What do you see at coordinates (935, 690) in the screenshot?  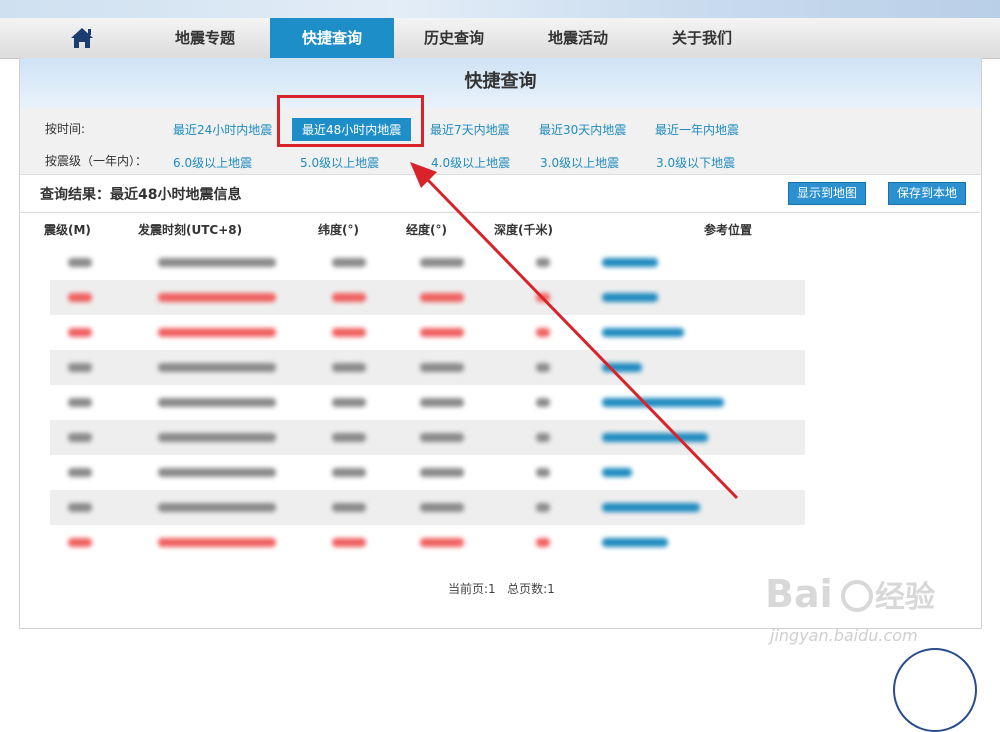 I see `site-logo-globe` at bounding box center [935, 690].